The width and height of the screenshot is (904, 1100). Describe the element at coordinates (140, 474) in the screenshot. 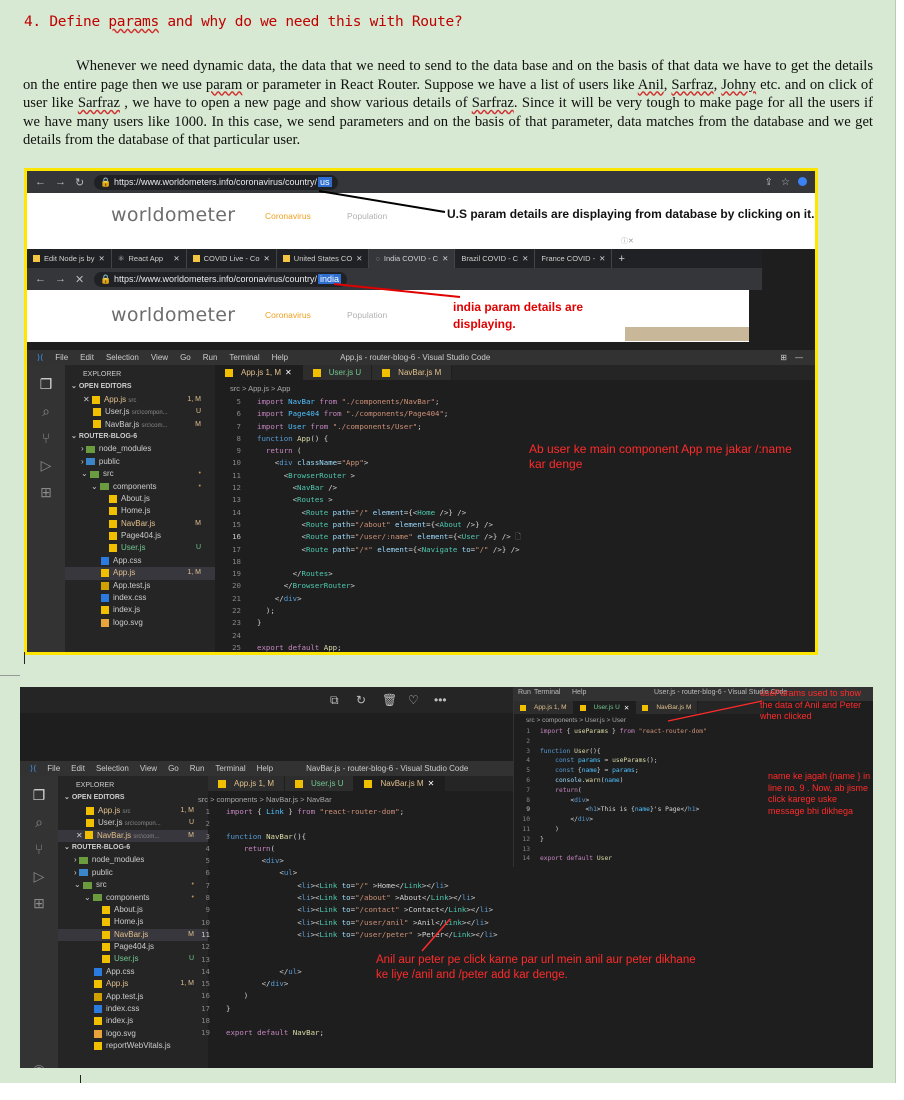

I see `tree-item: ⌄ src •` at that location.